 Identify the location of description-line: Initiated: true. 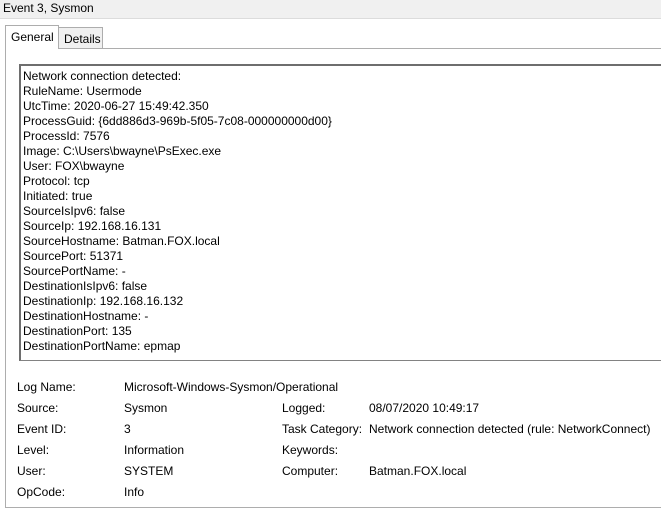
(58, 196).